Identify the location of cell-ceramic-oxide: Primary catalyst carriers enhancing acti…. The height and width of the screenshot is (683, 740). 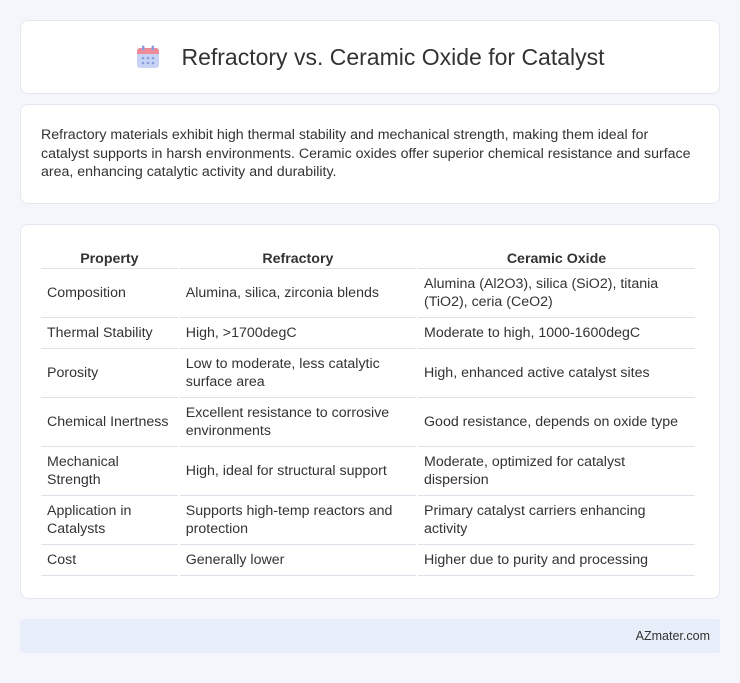
(556, 520).